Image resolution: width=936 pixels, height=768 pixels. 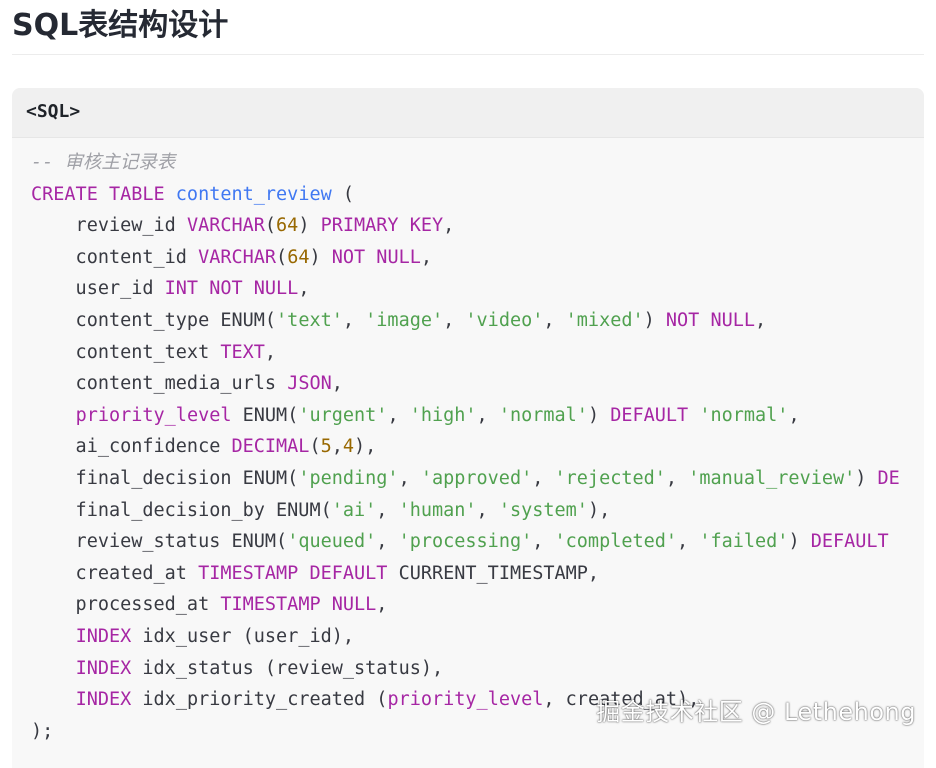 What do you see at coordinates (710, 320) in the screenshot?
I see `sql-keyword: NOT NULL` at bounding box center [710, 320].